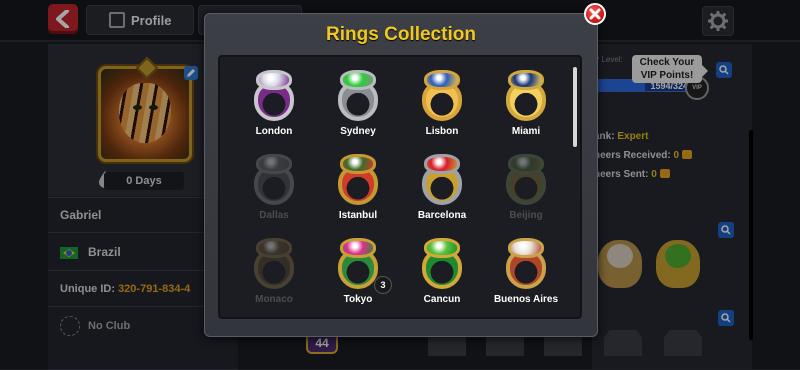 The height and width of the screenshot is (370, 800). Describe the element at coordinates (442, 272) in the screenshot. I see `ring-item: Cancun` at that location.